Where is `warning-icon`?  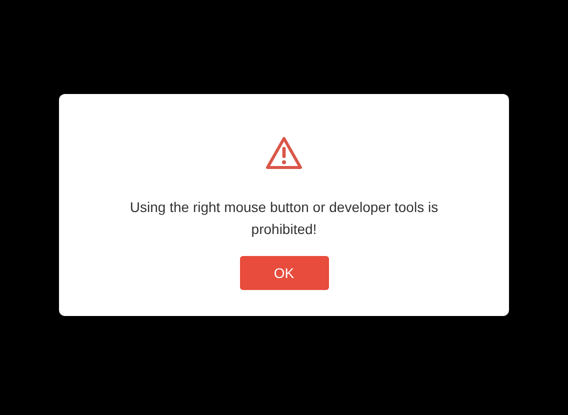
warning-icon is located at coordinates (284, 153).